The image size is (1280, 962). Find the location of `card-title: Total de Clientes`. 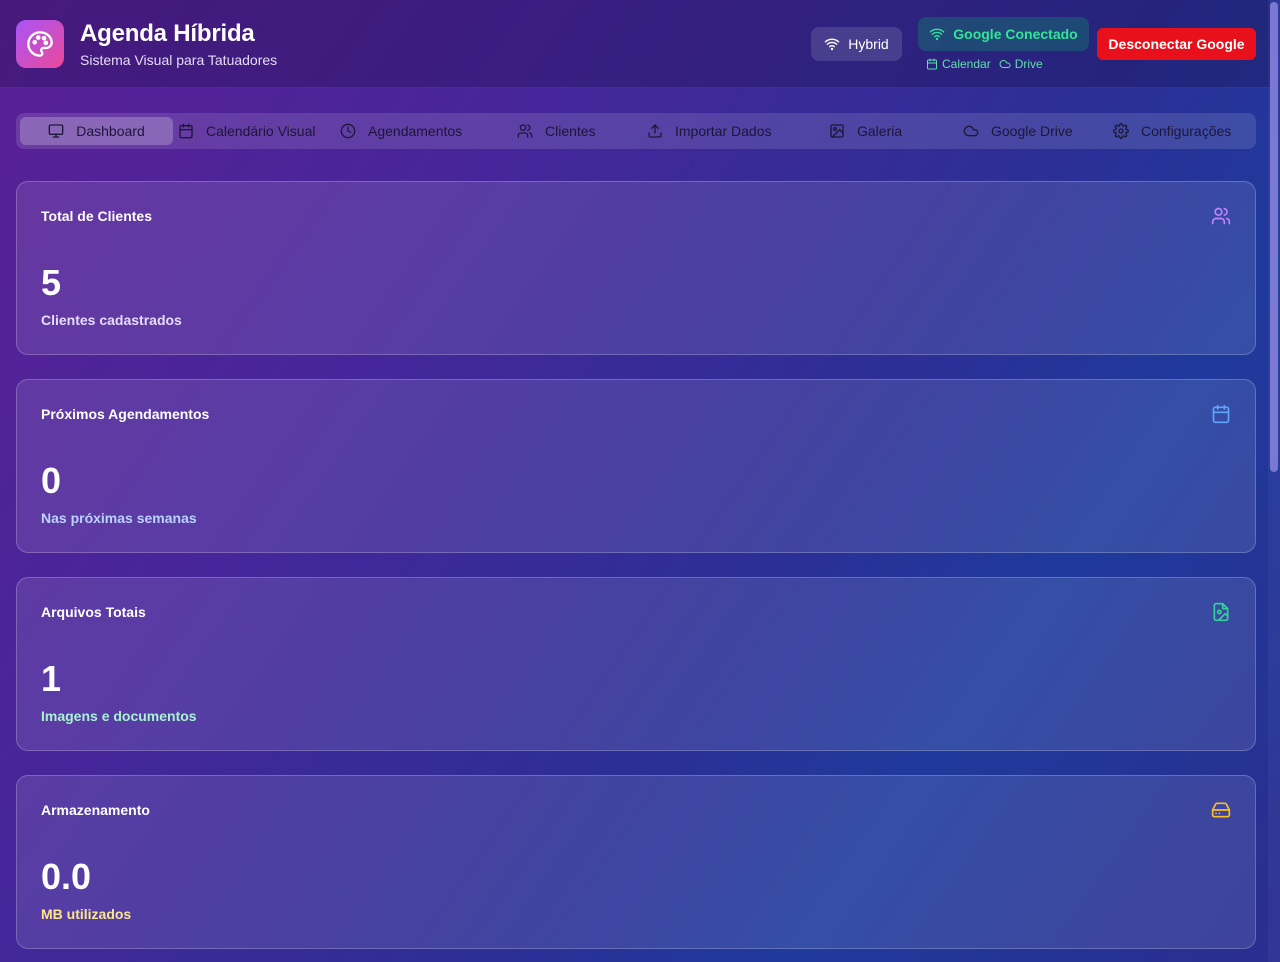

card-title: Total de Clientes is located at coordinates (96, 216).